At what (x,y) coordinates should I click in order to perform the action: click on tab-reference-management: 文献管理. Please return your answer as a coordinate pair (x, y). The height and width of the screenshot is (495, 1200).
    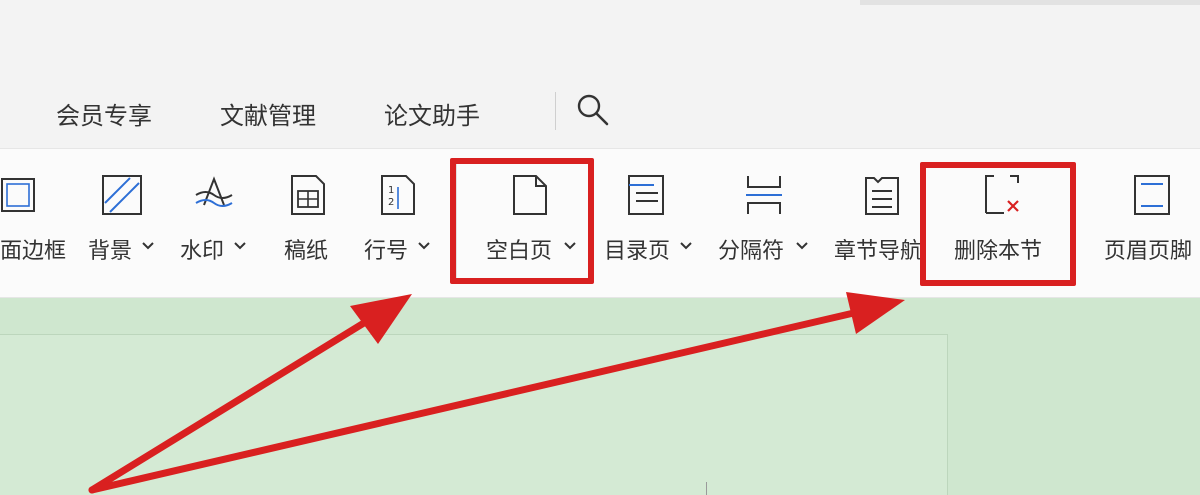
    Looking at the image, I should click on (268, 113).